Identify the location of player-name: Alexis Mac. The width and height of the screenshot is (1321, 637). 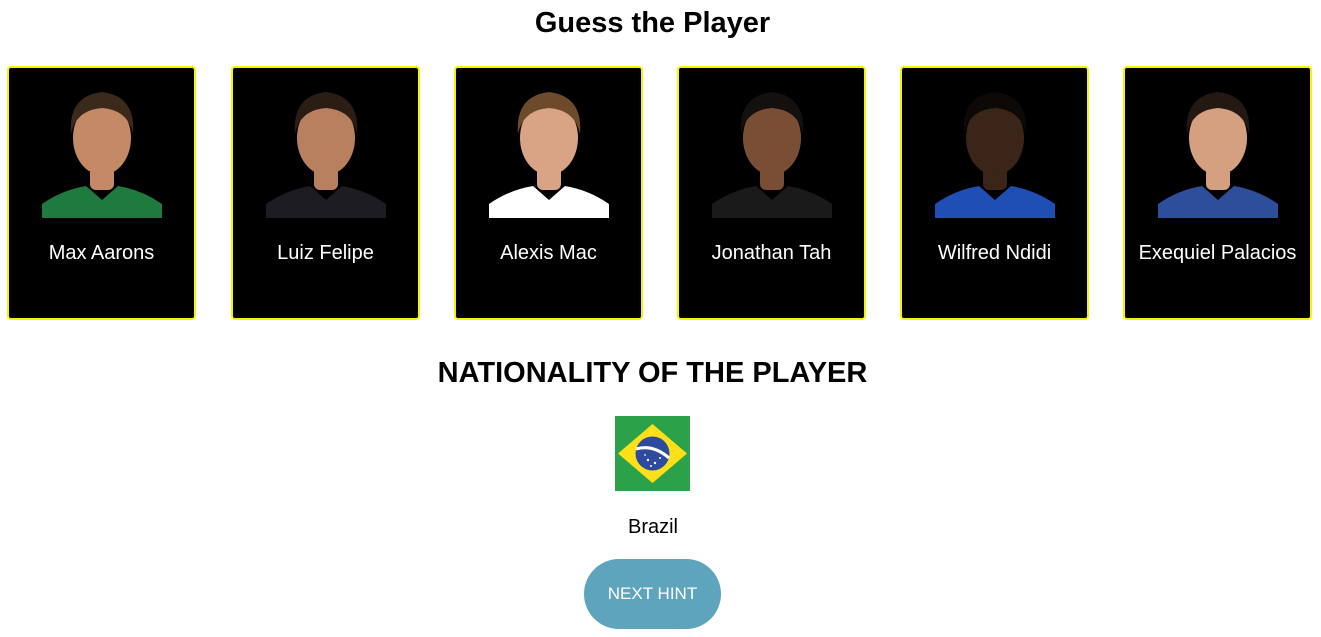
(548, 253).